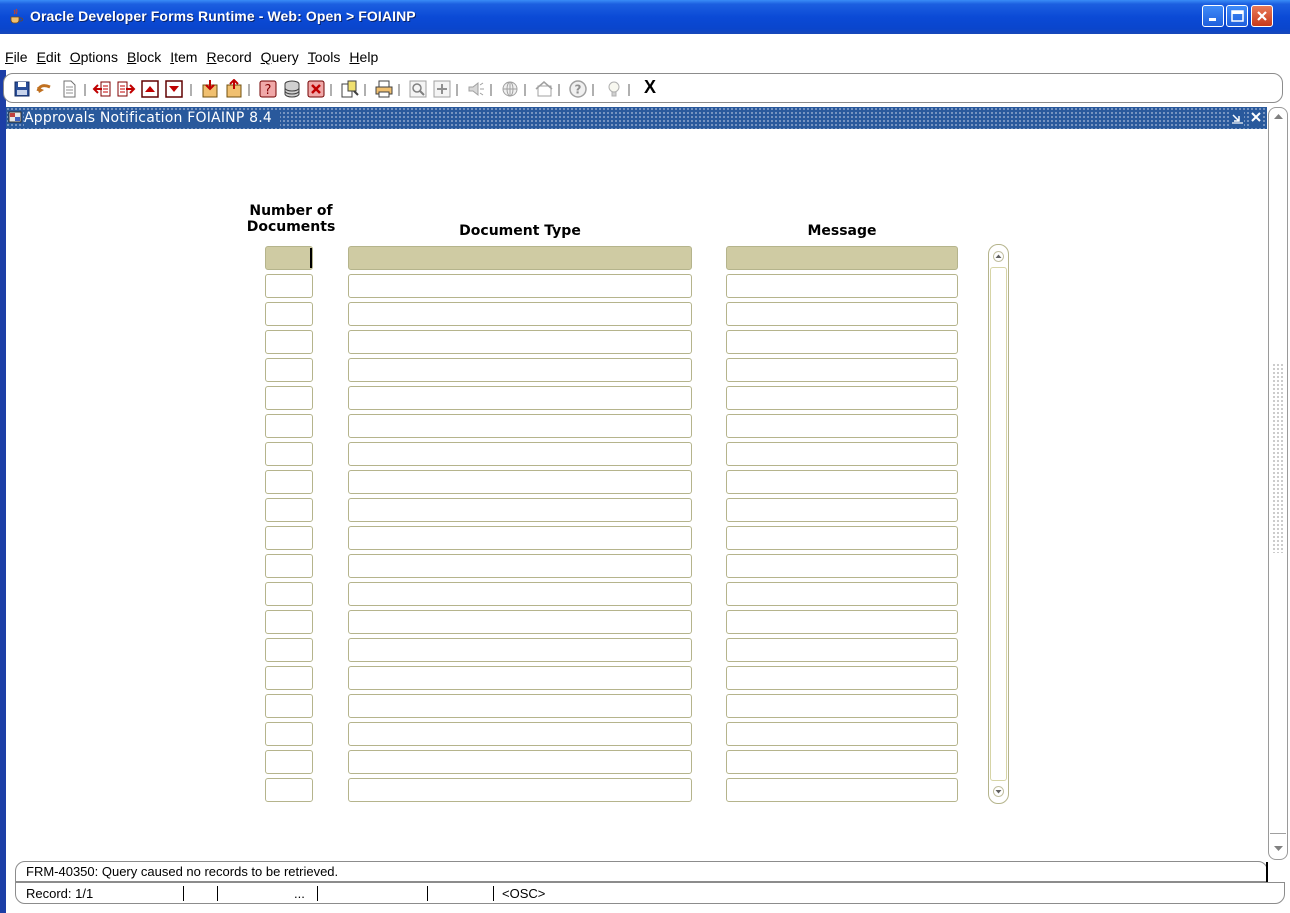 The height and width of the screenshot is (913, 1290). What do you see at coordinates (228, 57) in the screenshot?
I see `menu-item-record: Record` at bounding box center [228, 57].